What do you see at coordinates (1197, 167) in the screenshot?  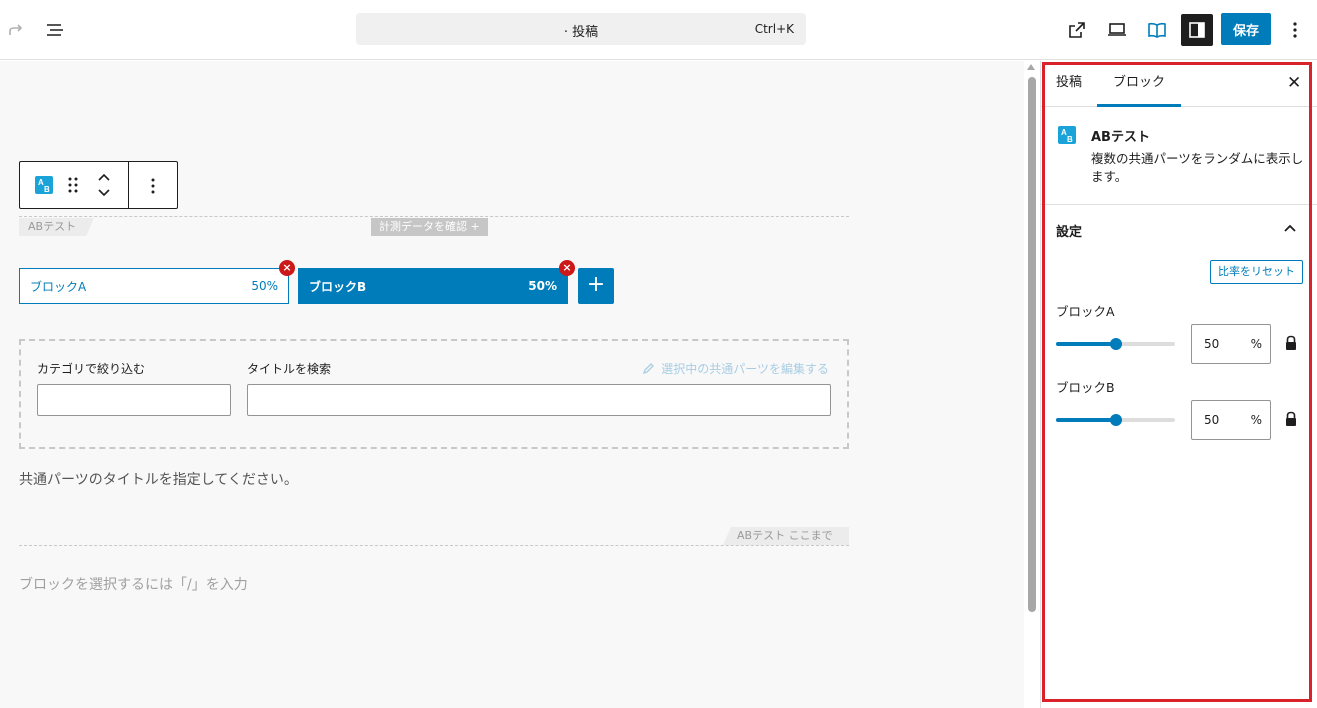 I see `block-card-description: 複数の共通パーツをランダムに表示します。` at bounding box center [1197, 167].